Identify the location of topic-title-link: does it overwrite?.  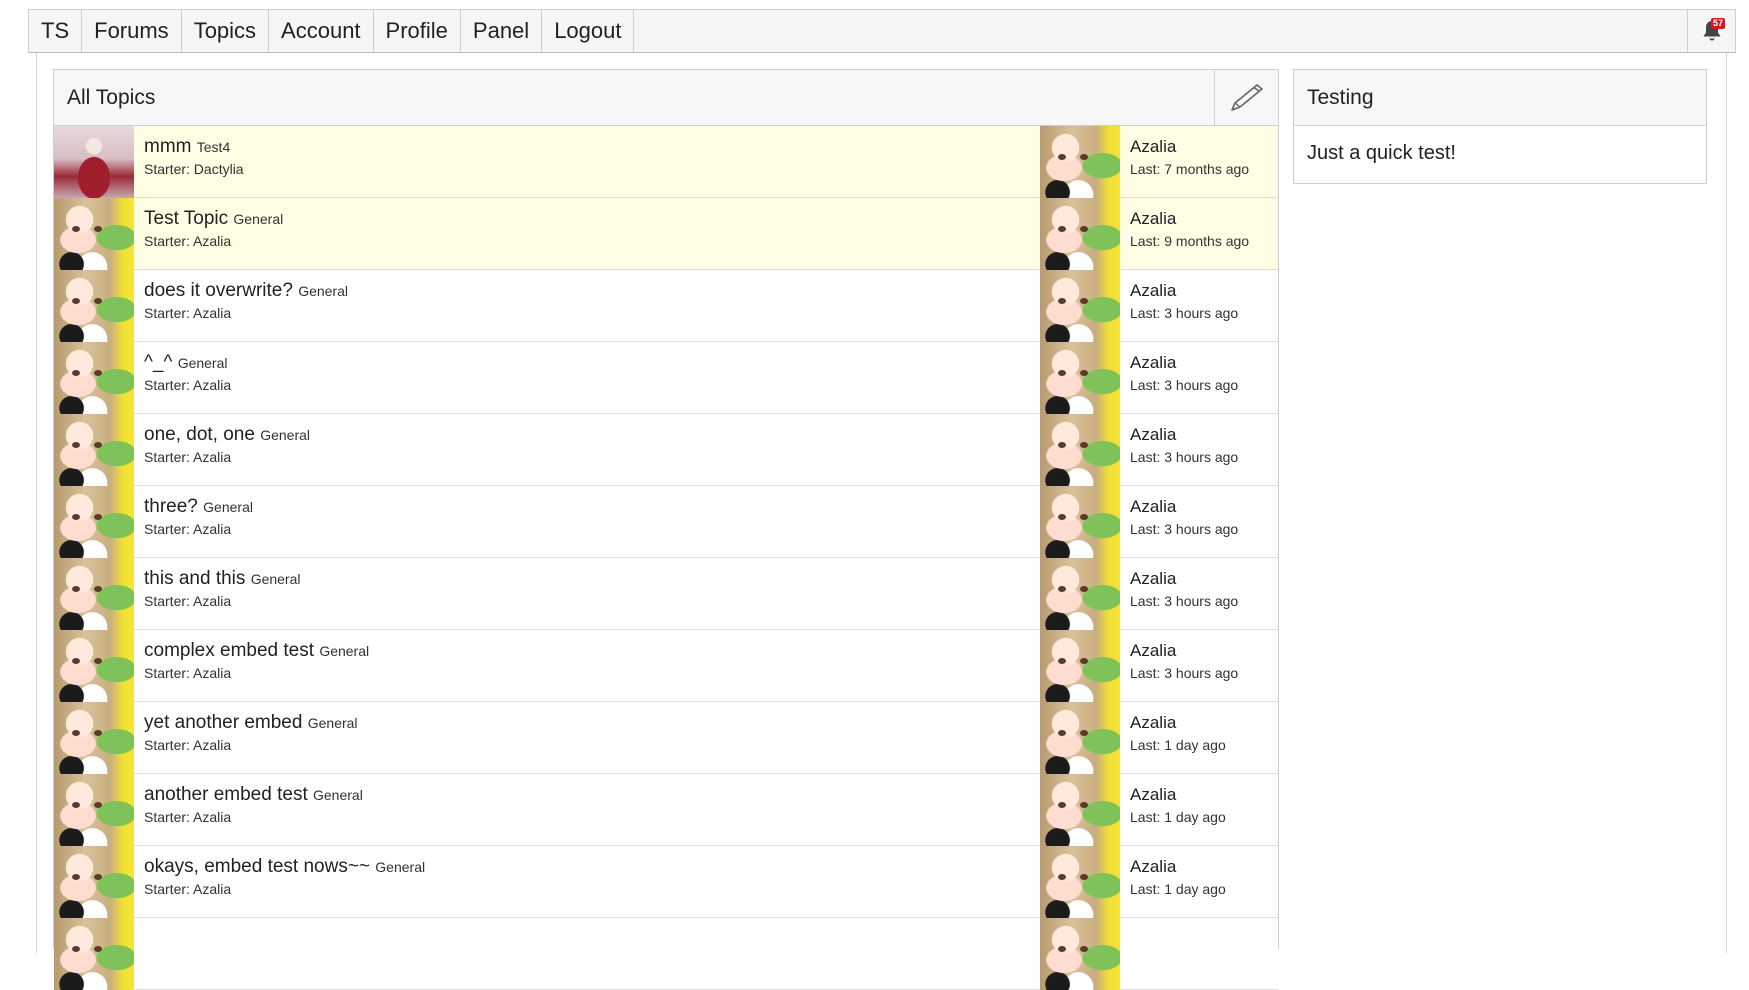
(218, 290).